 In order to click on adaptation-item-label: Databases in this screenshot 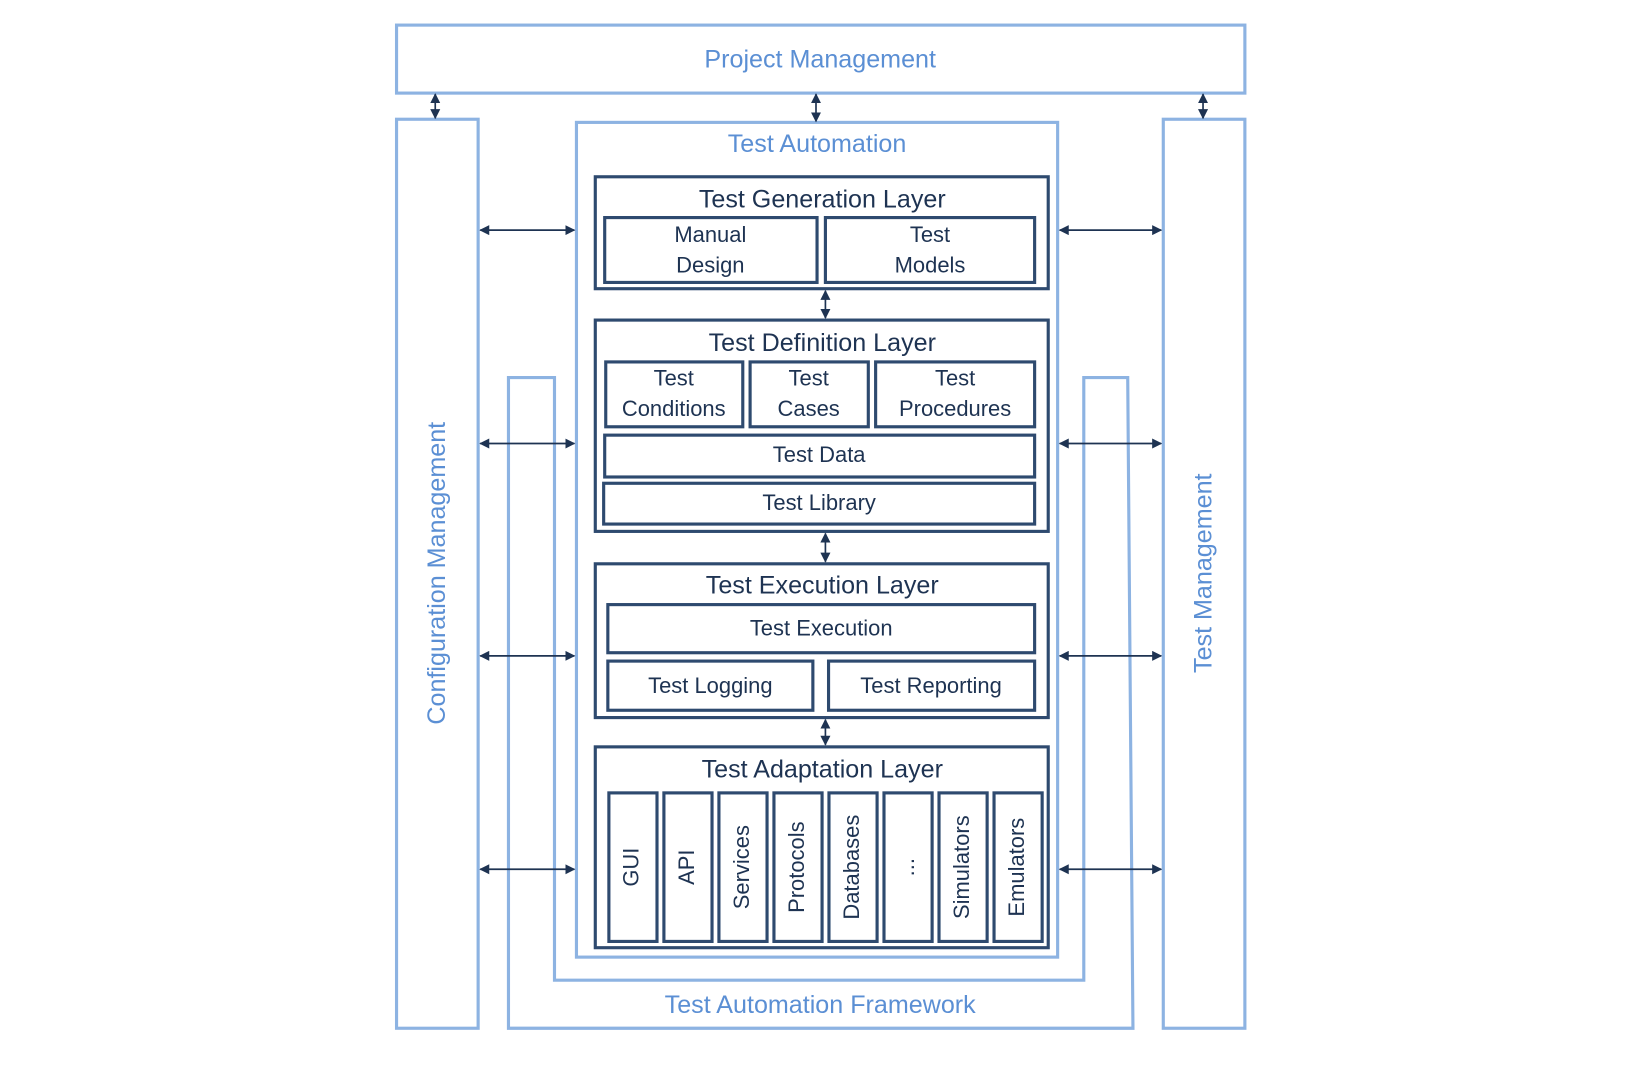, I will do `click(851, 867)`.